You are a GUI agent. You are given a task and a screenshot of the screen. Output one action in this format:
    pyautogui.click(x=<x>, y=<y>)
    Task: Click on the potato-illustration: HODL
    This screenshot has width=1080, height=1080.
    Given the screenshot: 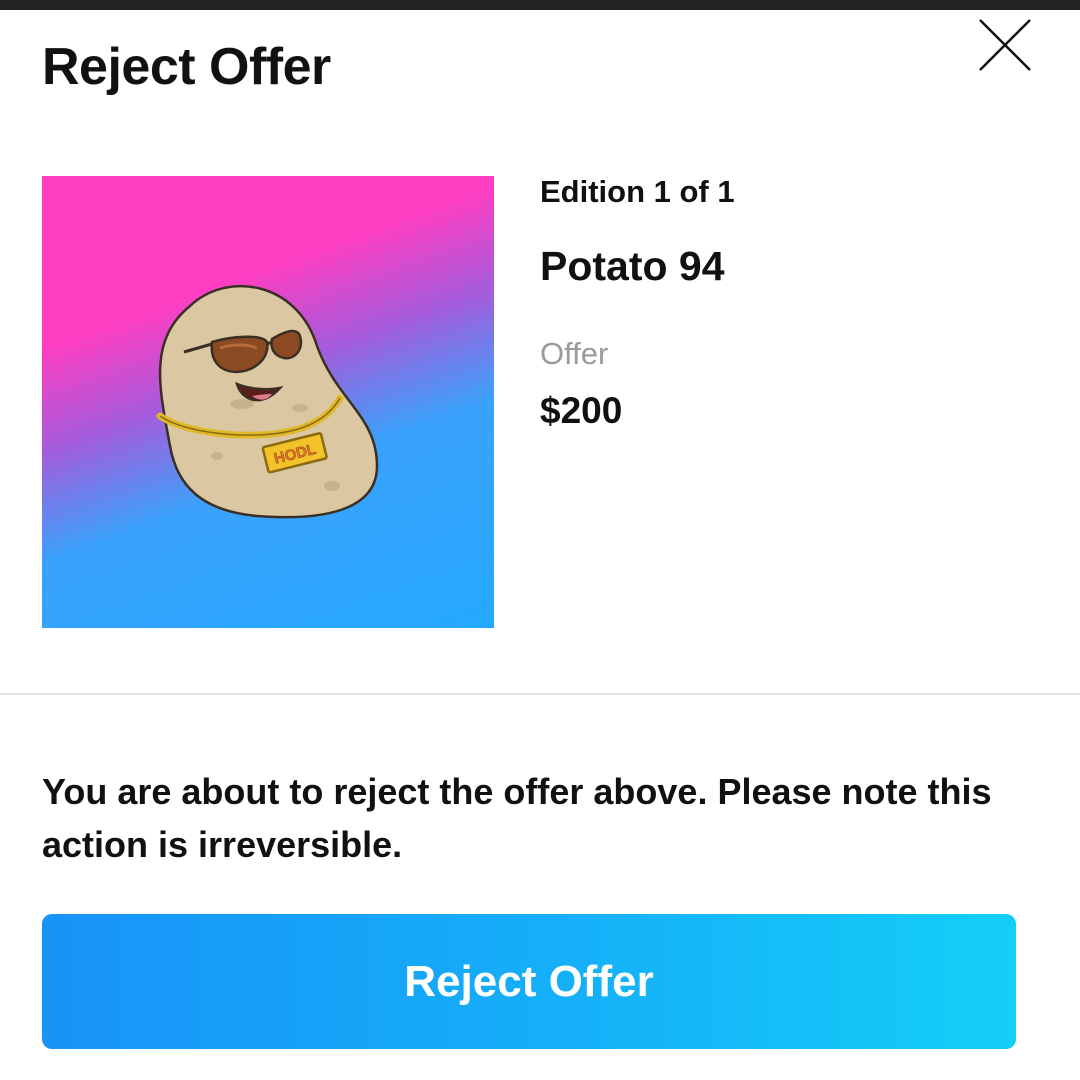 What is the action you would take?
    pyautogui.click(x=267, y=401)
    